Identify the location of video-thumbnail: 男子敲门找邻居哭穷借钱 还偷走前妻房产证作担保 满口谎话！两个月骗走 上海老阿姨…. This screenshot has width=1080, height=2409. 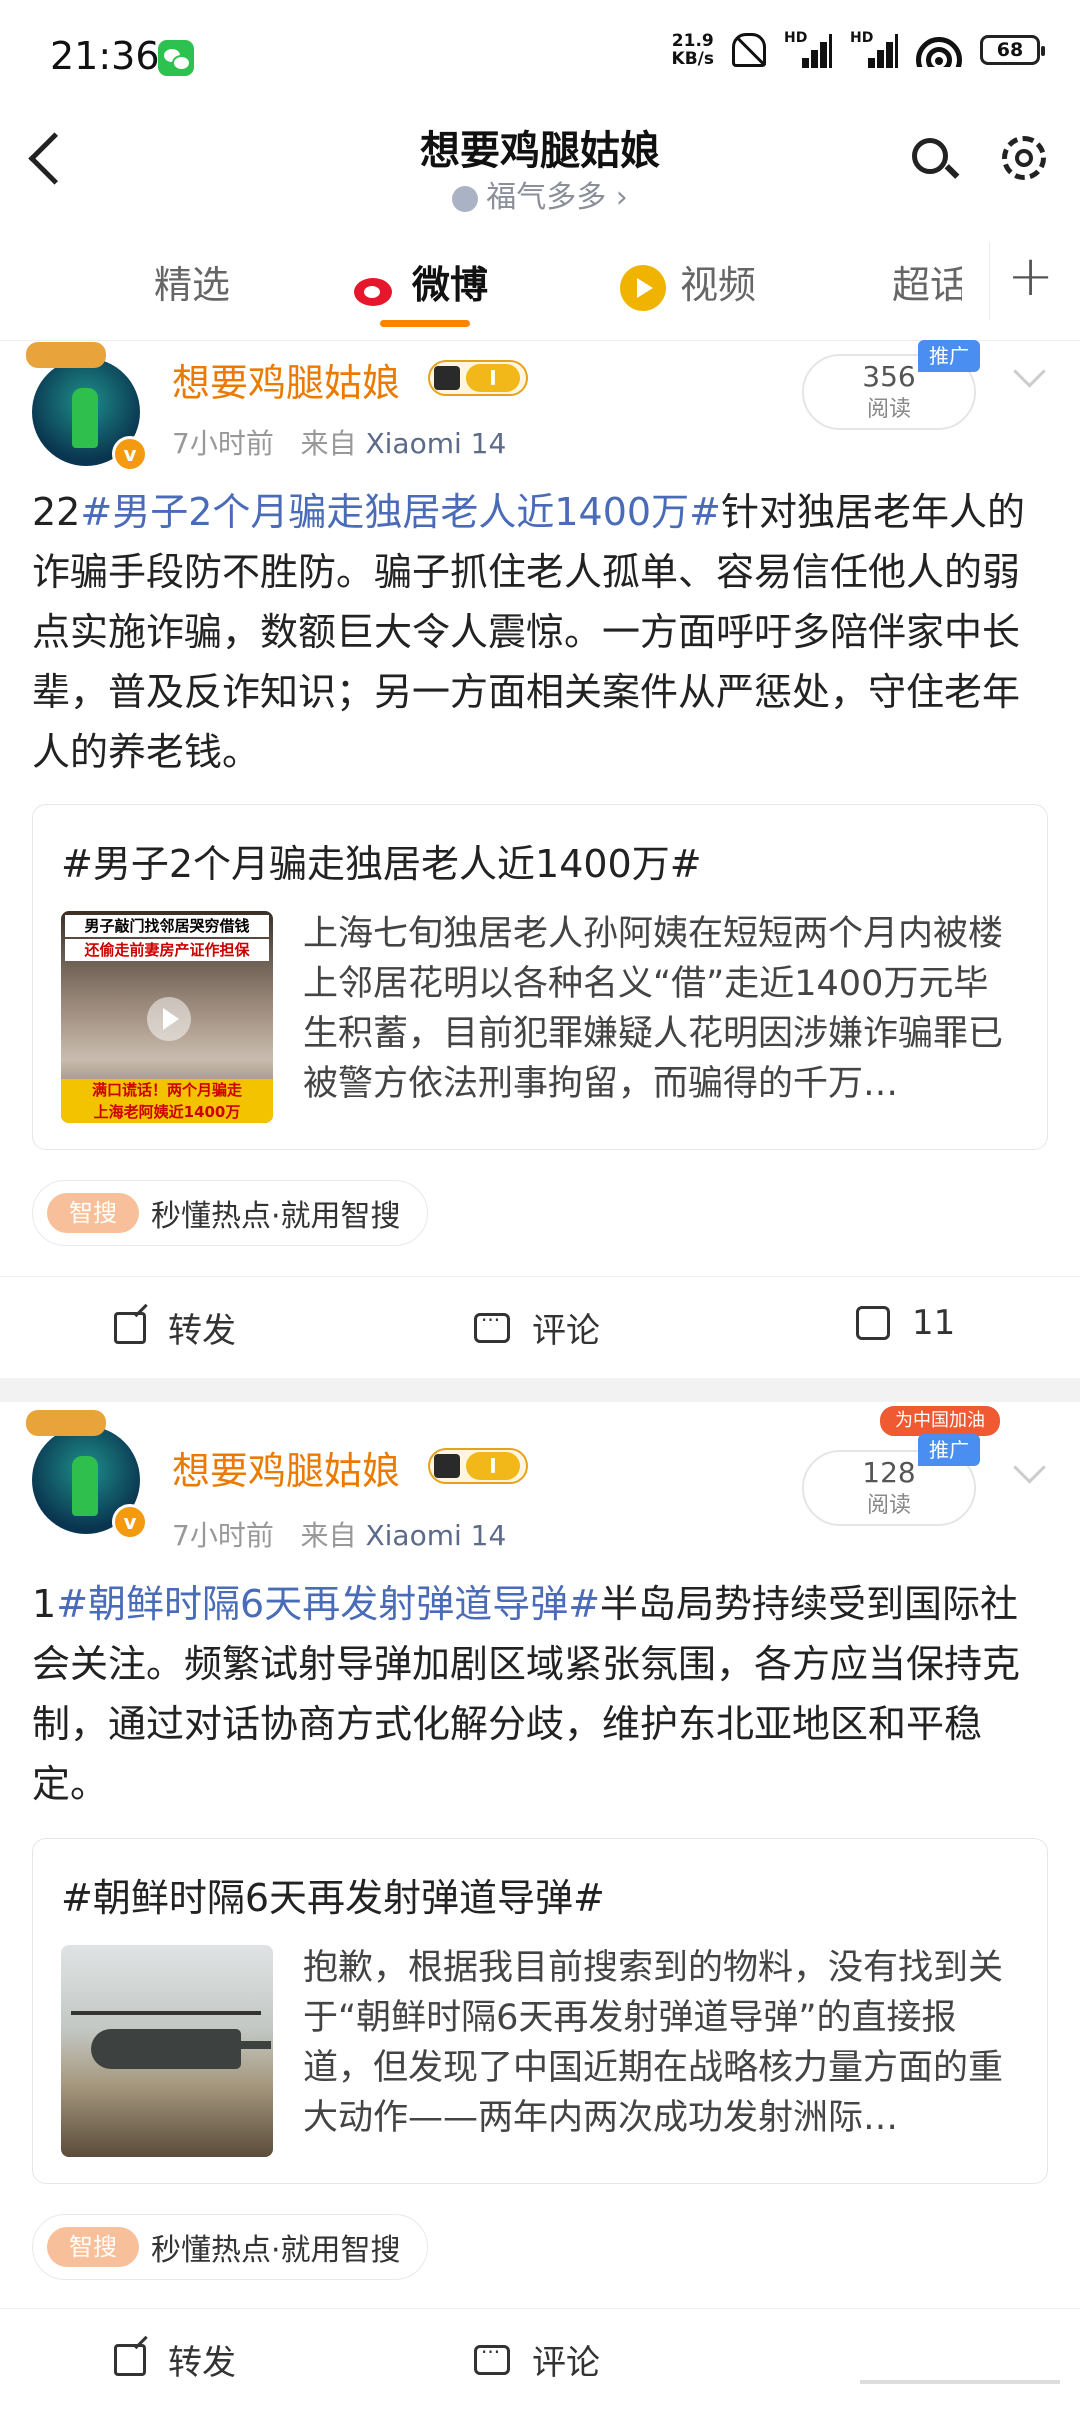
(167, 1017).